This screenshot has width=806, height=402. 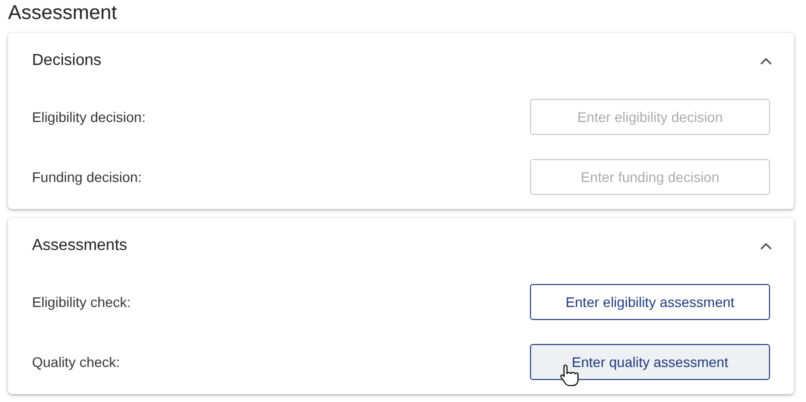 What do you see at coordinates (67, 61) in the screenshot?
I see `section-title: Decisions` at bounding box center [67, 61].